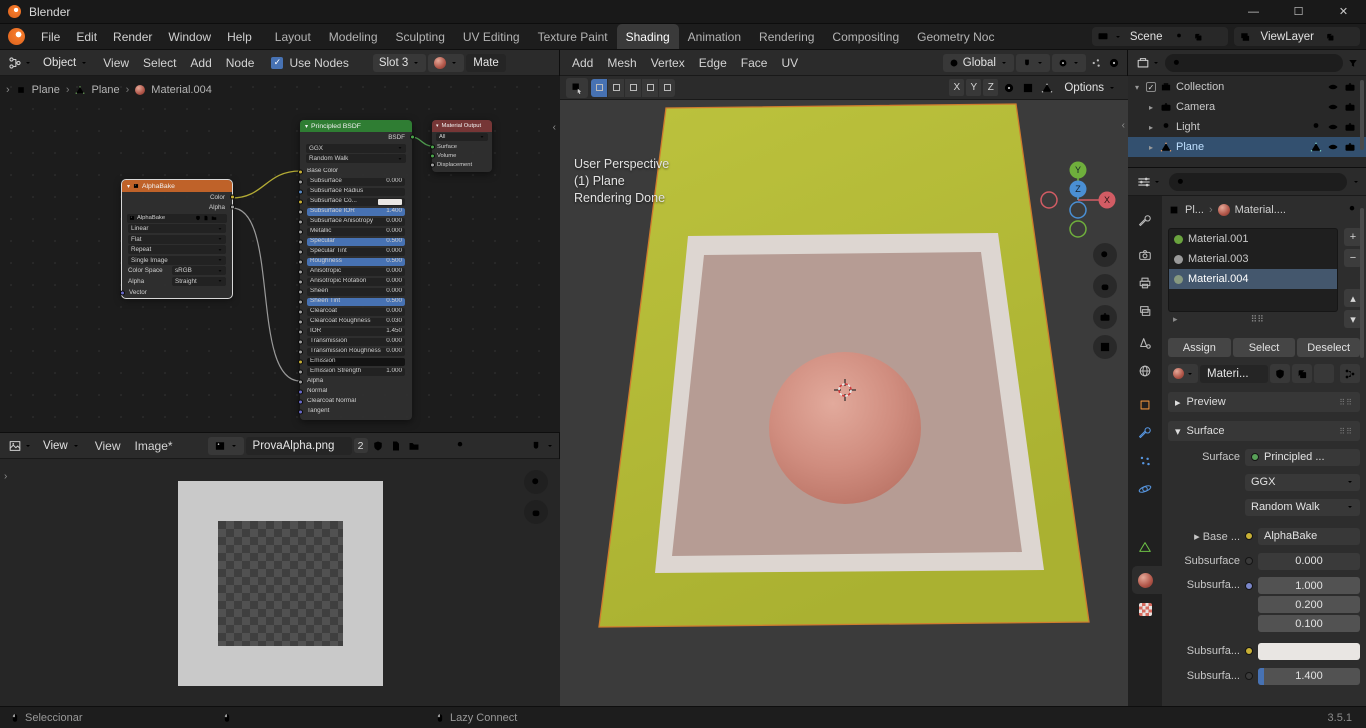  I want to click on menu-item: File, so click(50, 36).